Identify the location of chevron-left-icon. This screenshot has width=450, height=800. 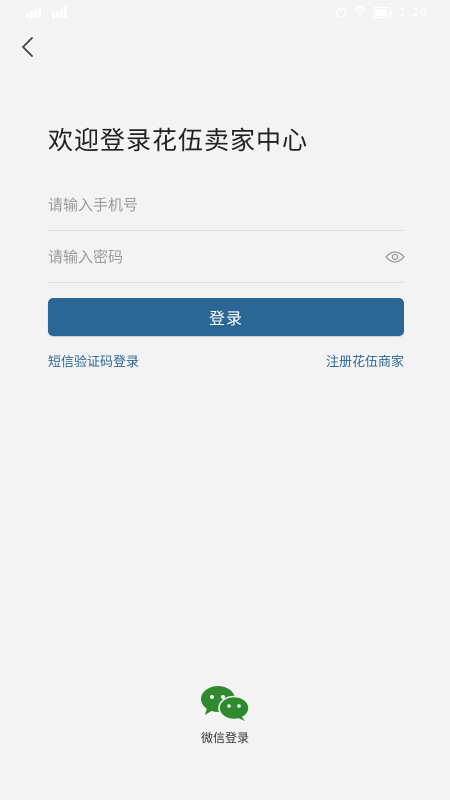
(27, 47).